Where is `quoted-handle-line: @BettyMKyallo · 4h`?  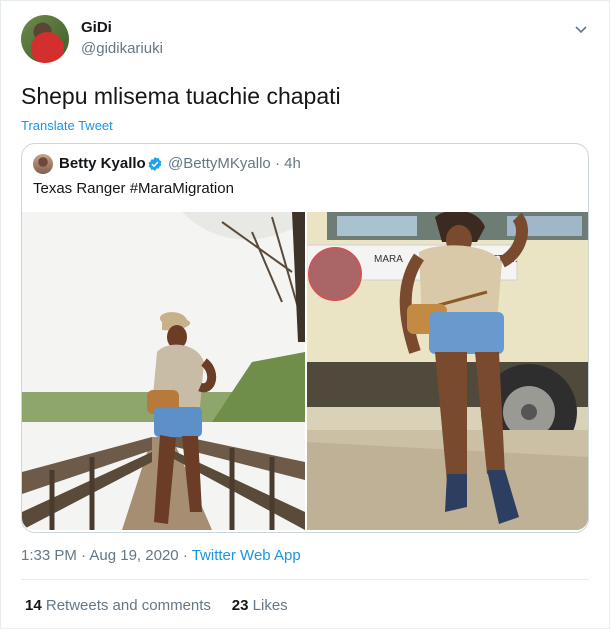 quoted-handle-line: @BettyMKyallo · 4h is located at coordinates (234, 163).